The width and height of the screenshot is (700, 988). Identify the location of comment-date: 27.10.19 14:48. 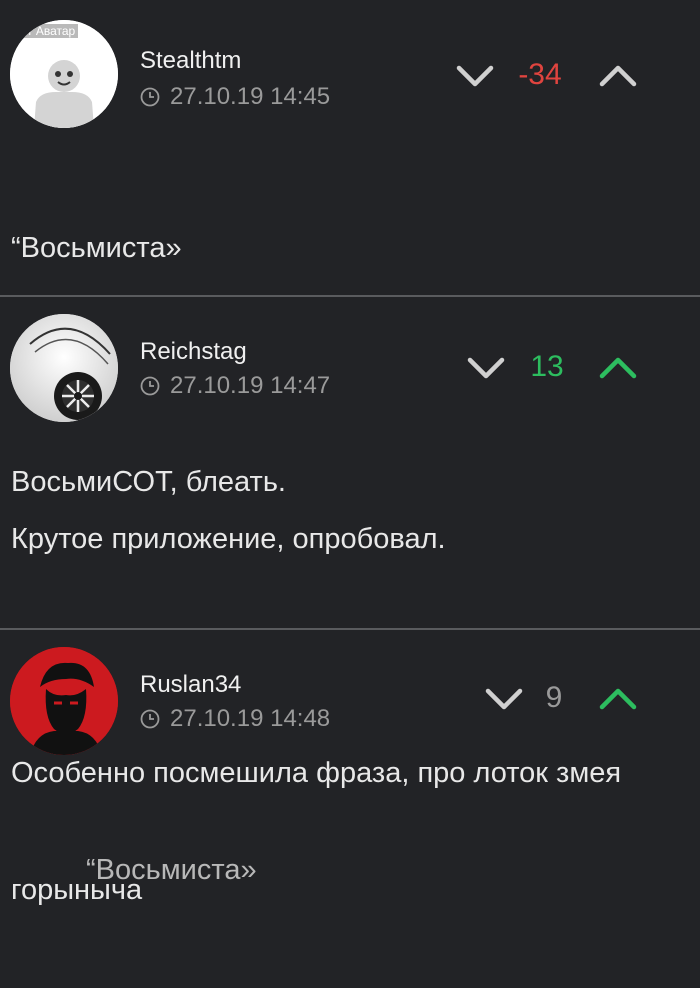
(235, 719).